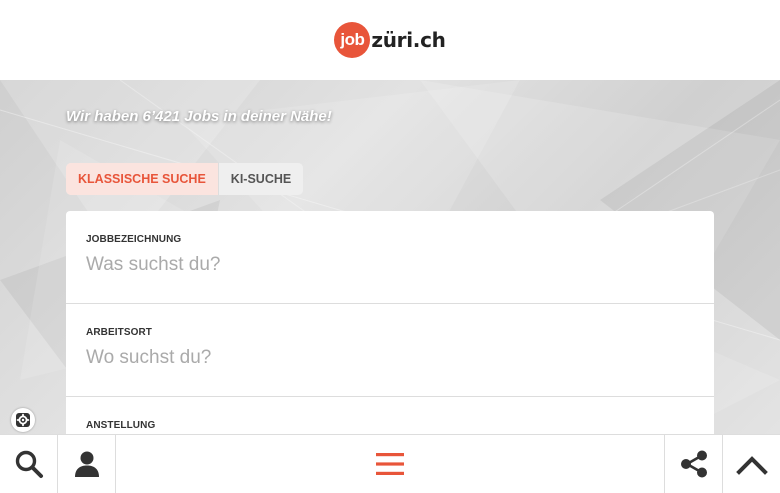 Image resolution: width=780 pixels, height=493 pixels. I want to click on user-icon, so click(86, 464).